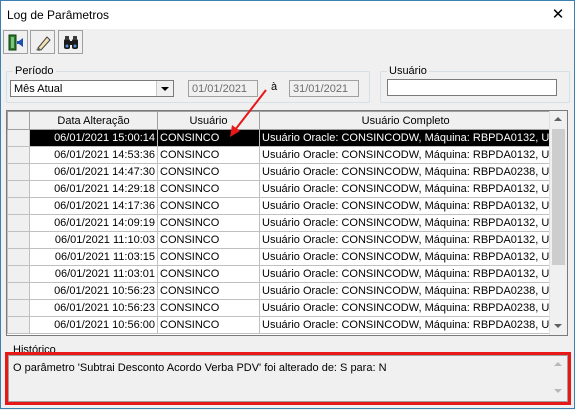  What do you see at coordinates (250, 110) in the screenshot?
I see `red-arrow-line` at bounding box center [250, 110].